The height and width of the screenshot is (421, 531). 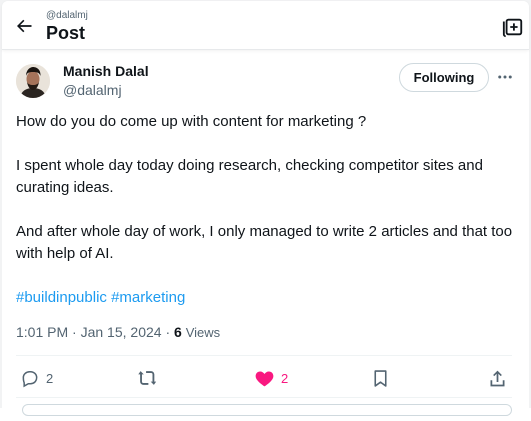 I want to click on hashtag-link: #marketing, so click(x=148, y=297).